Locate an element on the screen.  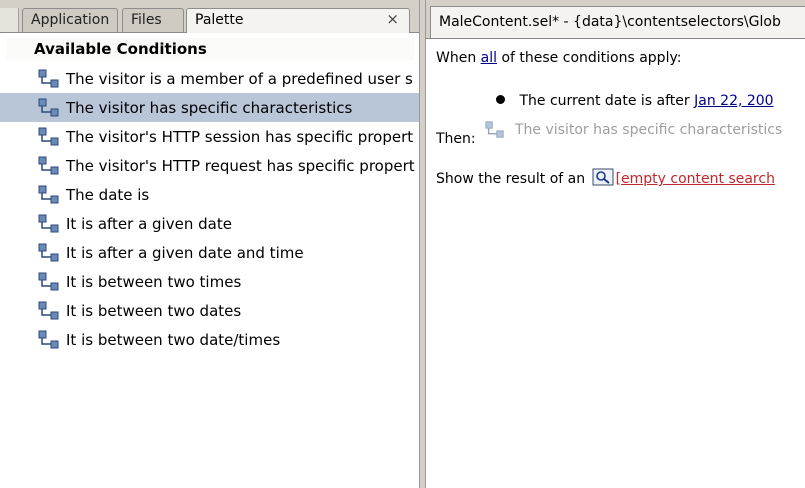
tab-palette-label: Palette is located at coordinates (219, 20).